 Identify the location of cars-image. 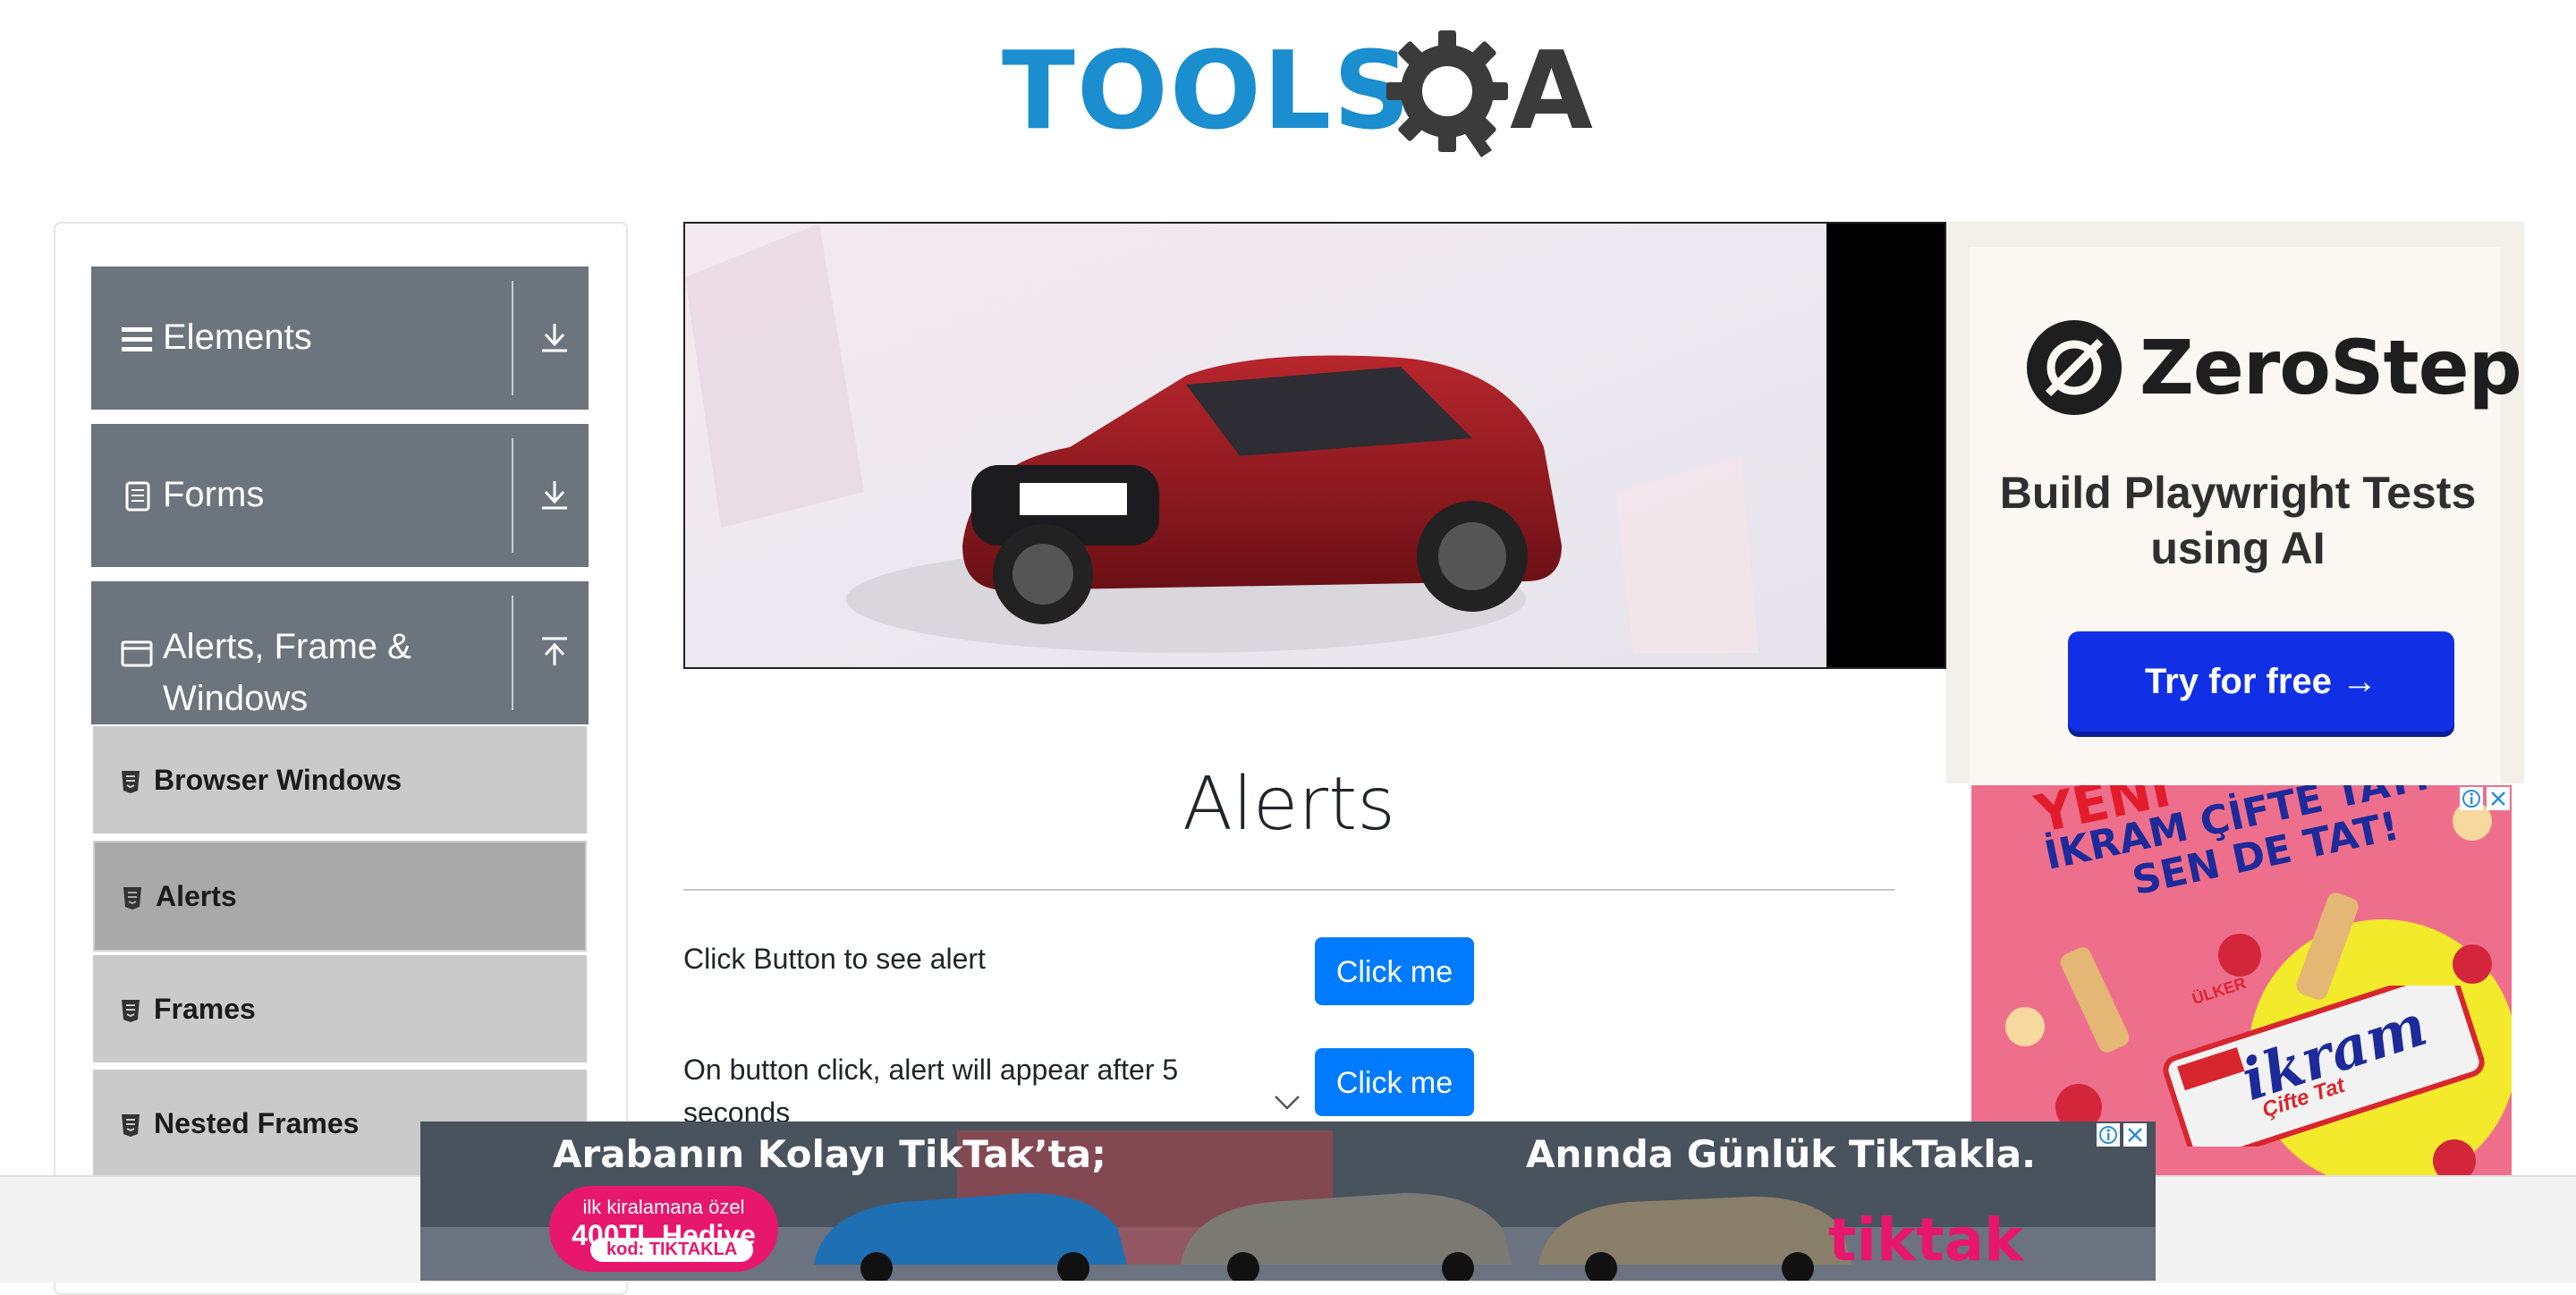
(1333, 1237).